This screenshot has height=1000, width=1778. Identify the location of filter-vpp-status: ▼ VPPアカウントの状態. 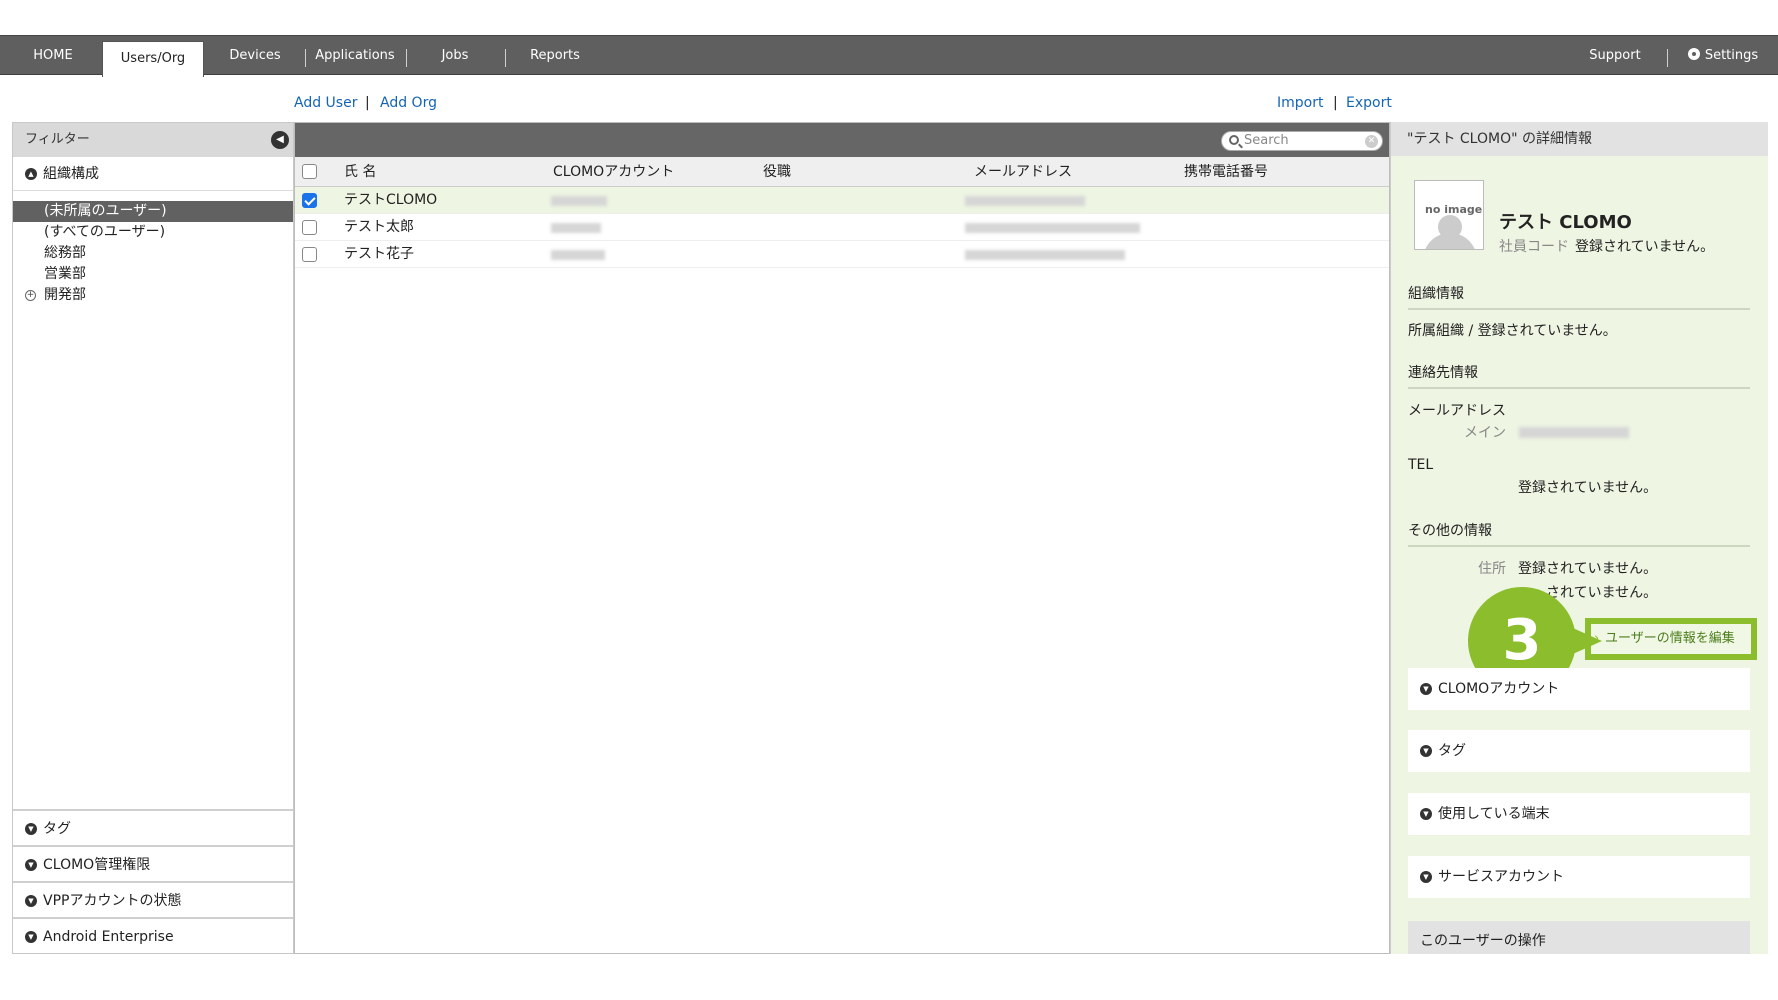
(153, 899).